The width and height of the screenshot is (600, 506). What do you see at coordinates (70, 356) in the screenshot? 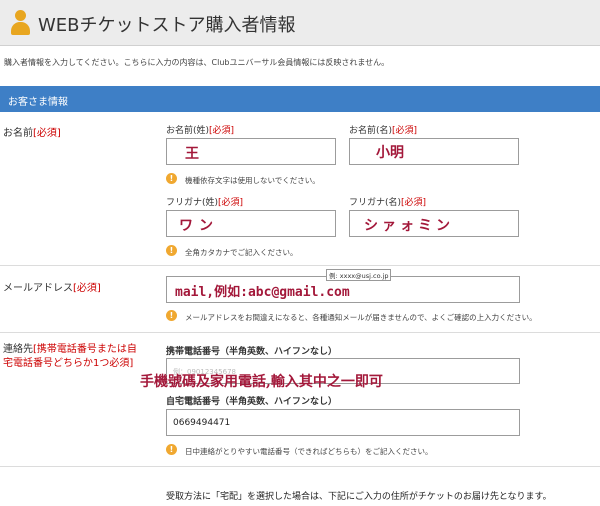
I see `contact-row-label: 連絡先[携帯電話番号または自 宅電話番号どちらか1つ必須]` at bounding box center [70, 356].